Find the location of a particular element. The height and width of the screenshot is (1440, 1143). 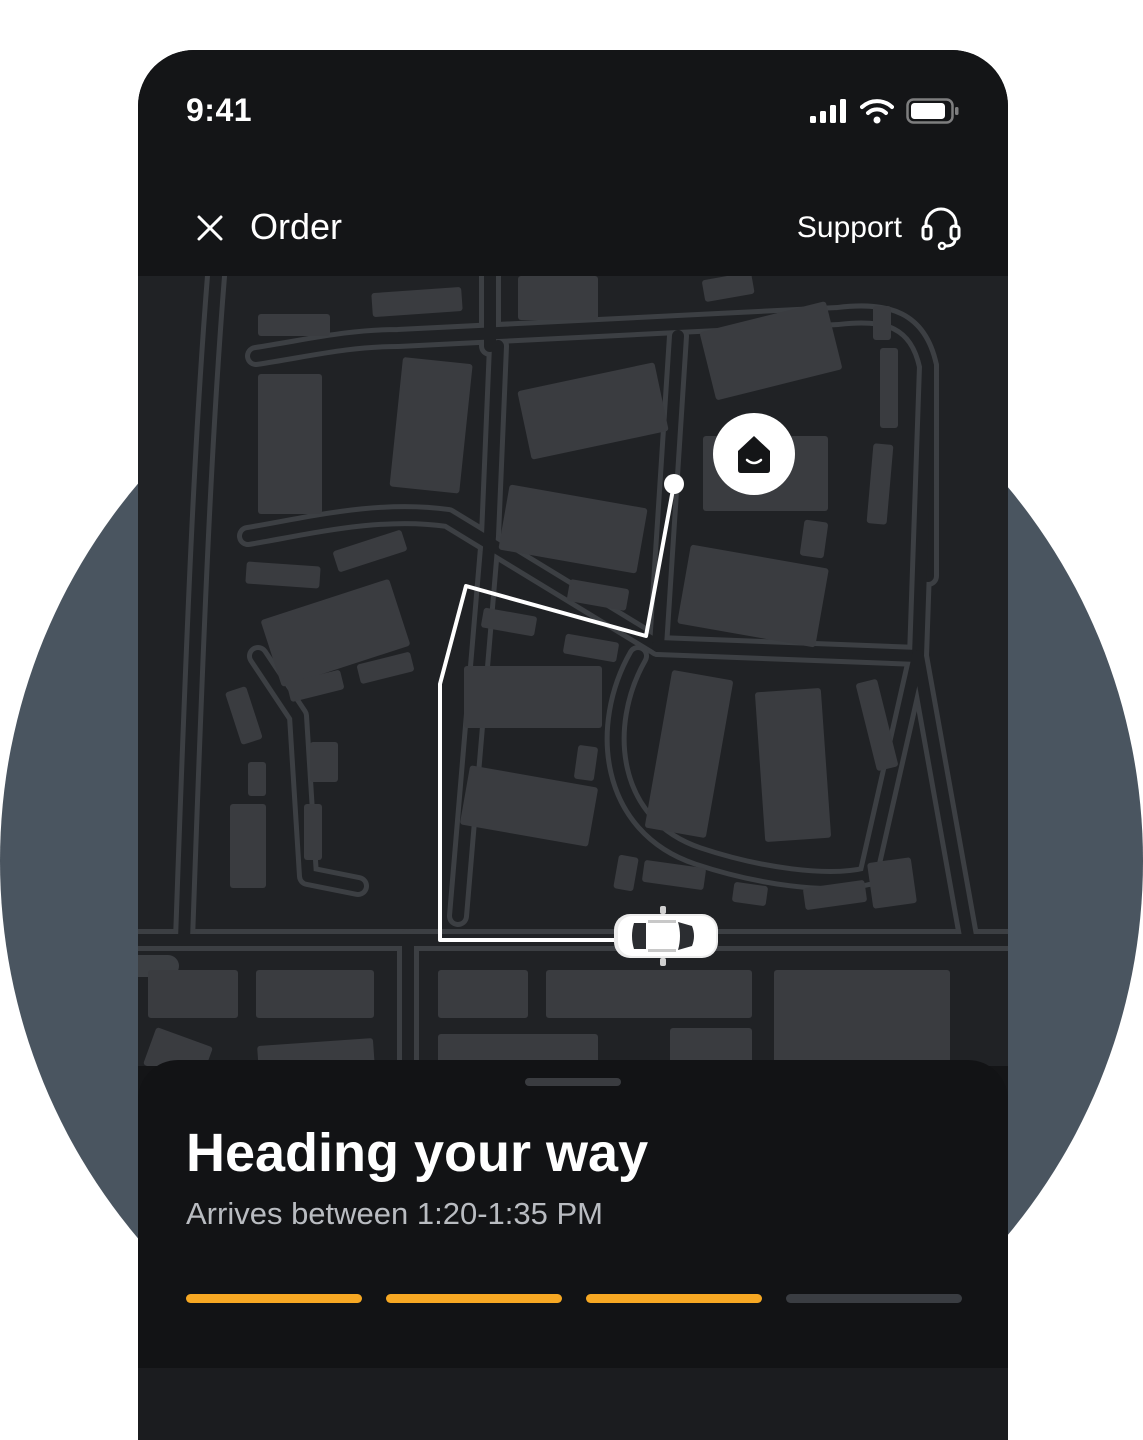

headset-icon is located at coordinates (941, 228).